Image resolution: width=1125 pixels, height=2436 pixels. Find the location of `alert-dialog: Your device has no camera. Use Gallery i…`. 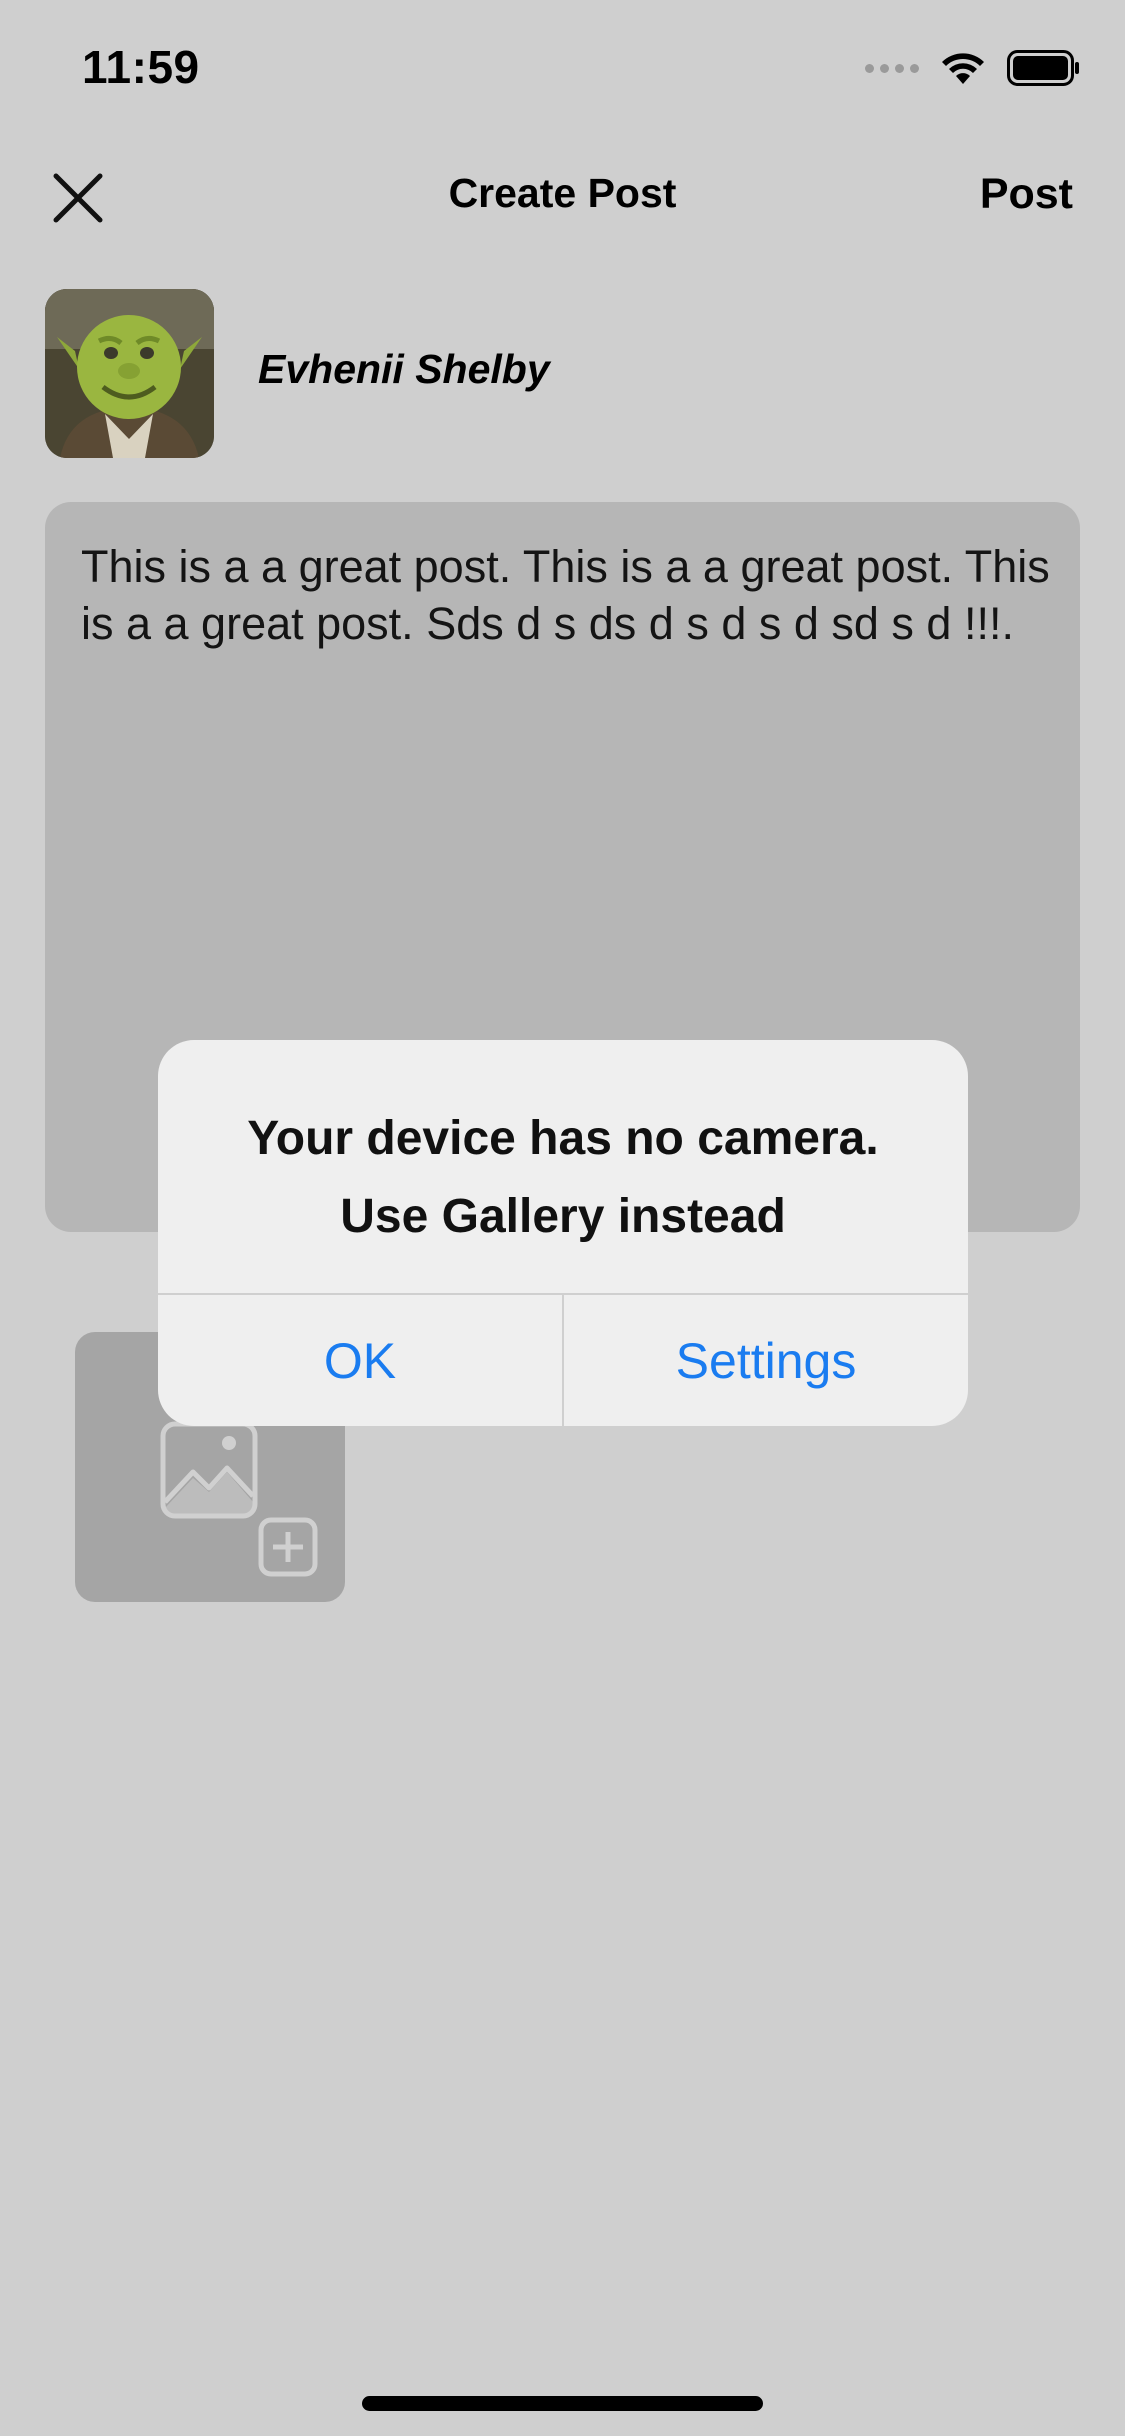

alert-dialog: Your device has no camera. Use Gallery i… is located at coordinates (563, 1233).